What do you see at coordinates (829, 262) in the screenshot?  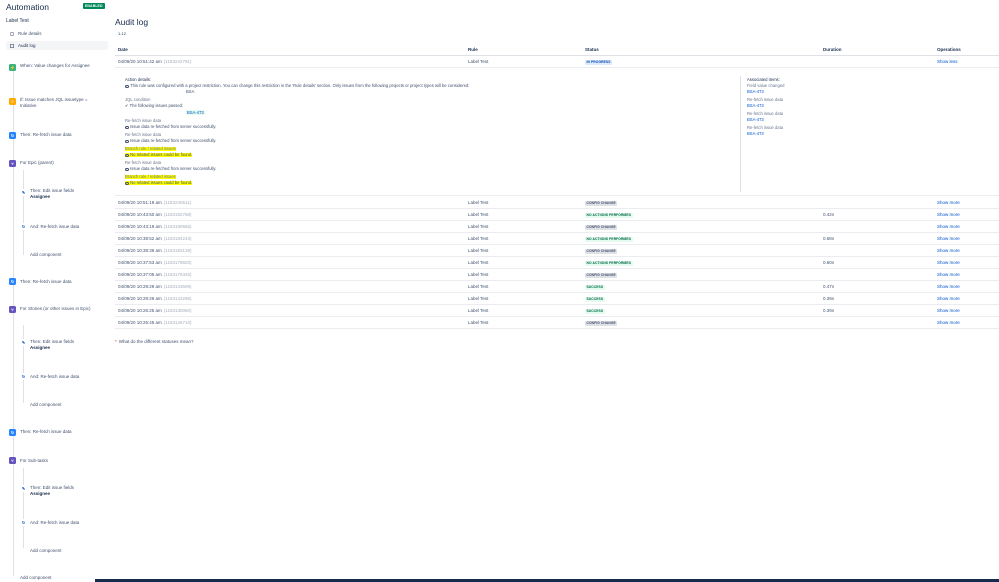 I see `row-duration: 0.60s` at bounding box center [829, 262].